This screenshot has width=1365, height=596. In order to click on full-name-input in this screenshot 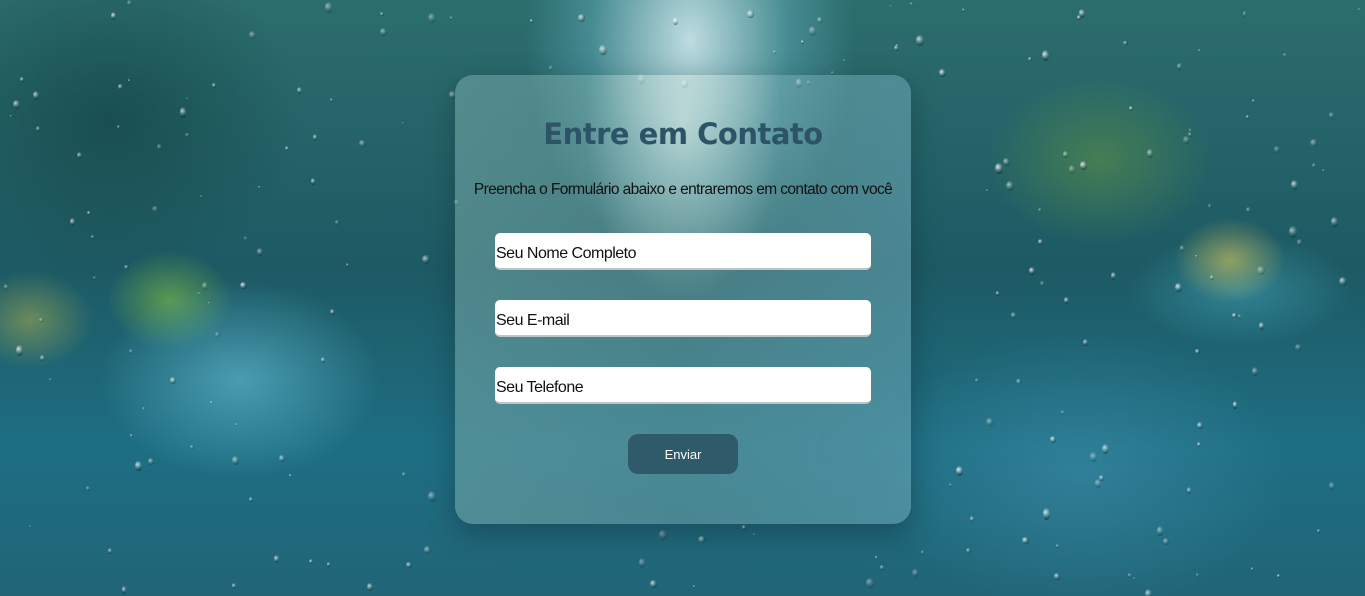, I will do `click(683, 251)`.